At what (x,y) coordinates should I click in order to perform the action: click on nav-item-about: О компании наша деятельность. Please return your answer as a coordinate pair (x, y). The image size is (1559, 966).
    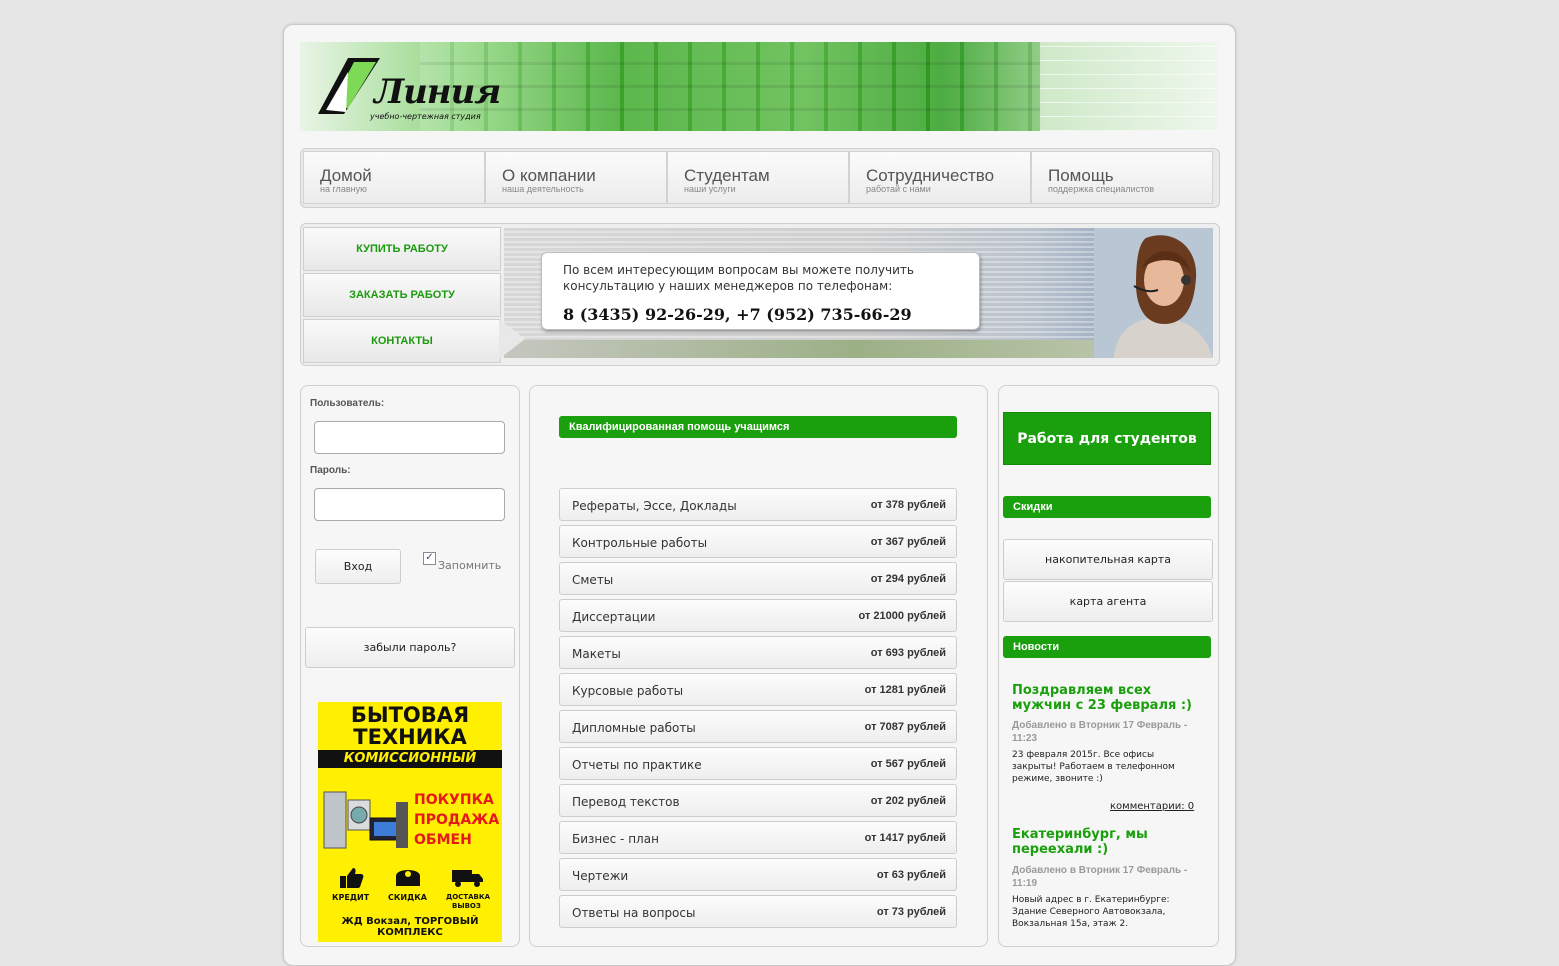
    Looking at the image, I should click on (576, 177).